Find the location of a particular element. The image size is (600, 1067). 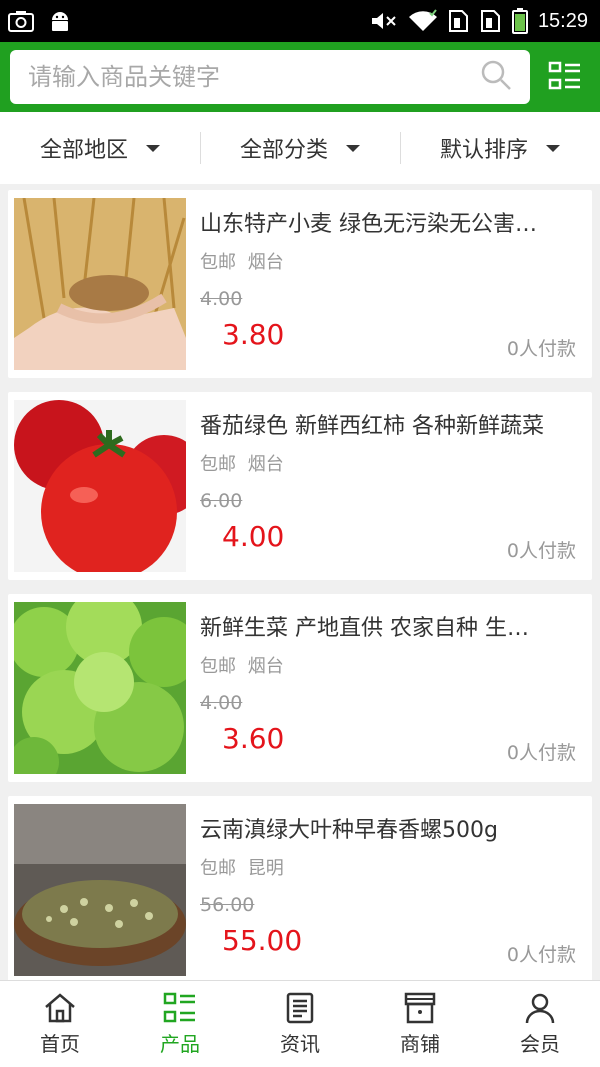

filter-sort-label: 默认排序 is located at coordinates (483, 150).